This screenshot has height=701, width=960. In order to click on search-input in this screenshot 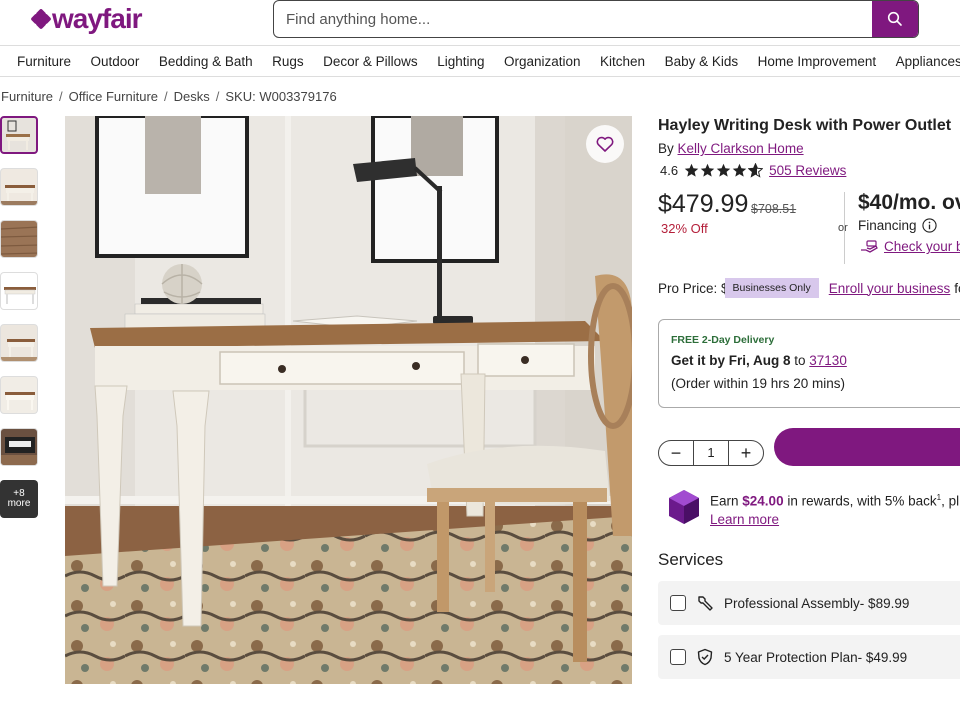, I will do `click(573, 19)`.